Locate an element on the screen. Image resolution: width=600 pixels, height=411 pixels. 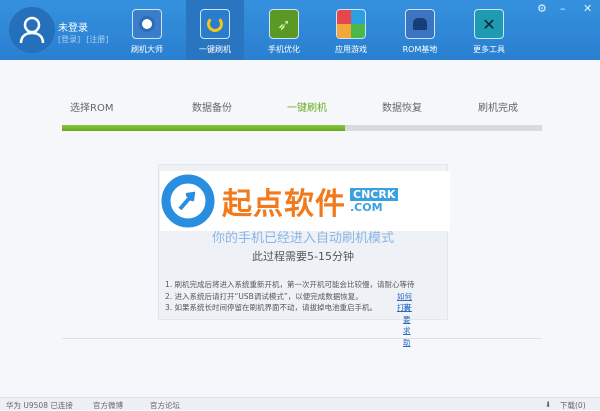
weibo-link: 官方微博 is located at coordinates (108, 405).